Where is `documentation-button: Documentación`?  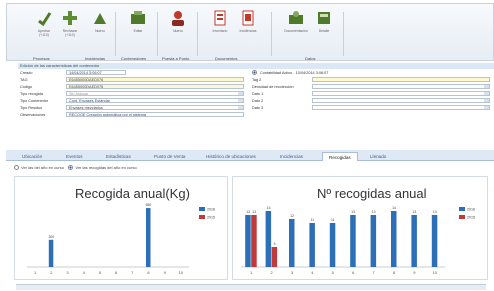 documentation-button: Documentación is located at coordinates (296, 21).